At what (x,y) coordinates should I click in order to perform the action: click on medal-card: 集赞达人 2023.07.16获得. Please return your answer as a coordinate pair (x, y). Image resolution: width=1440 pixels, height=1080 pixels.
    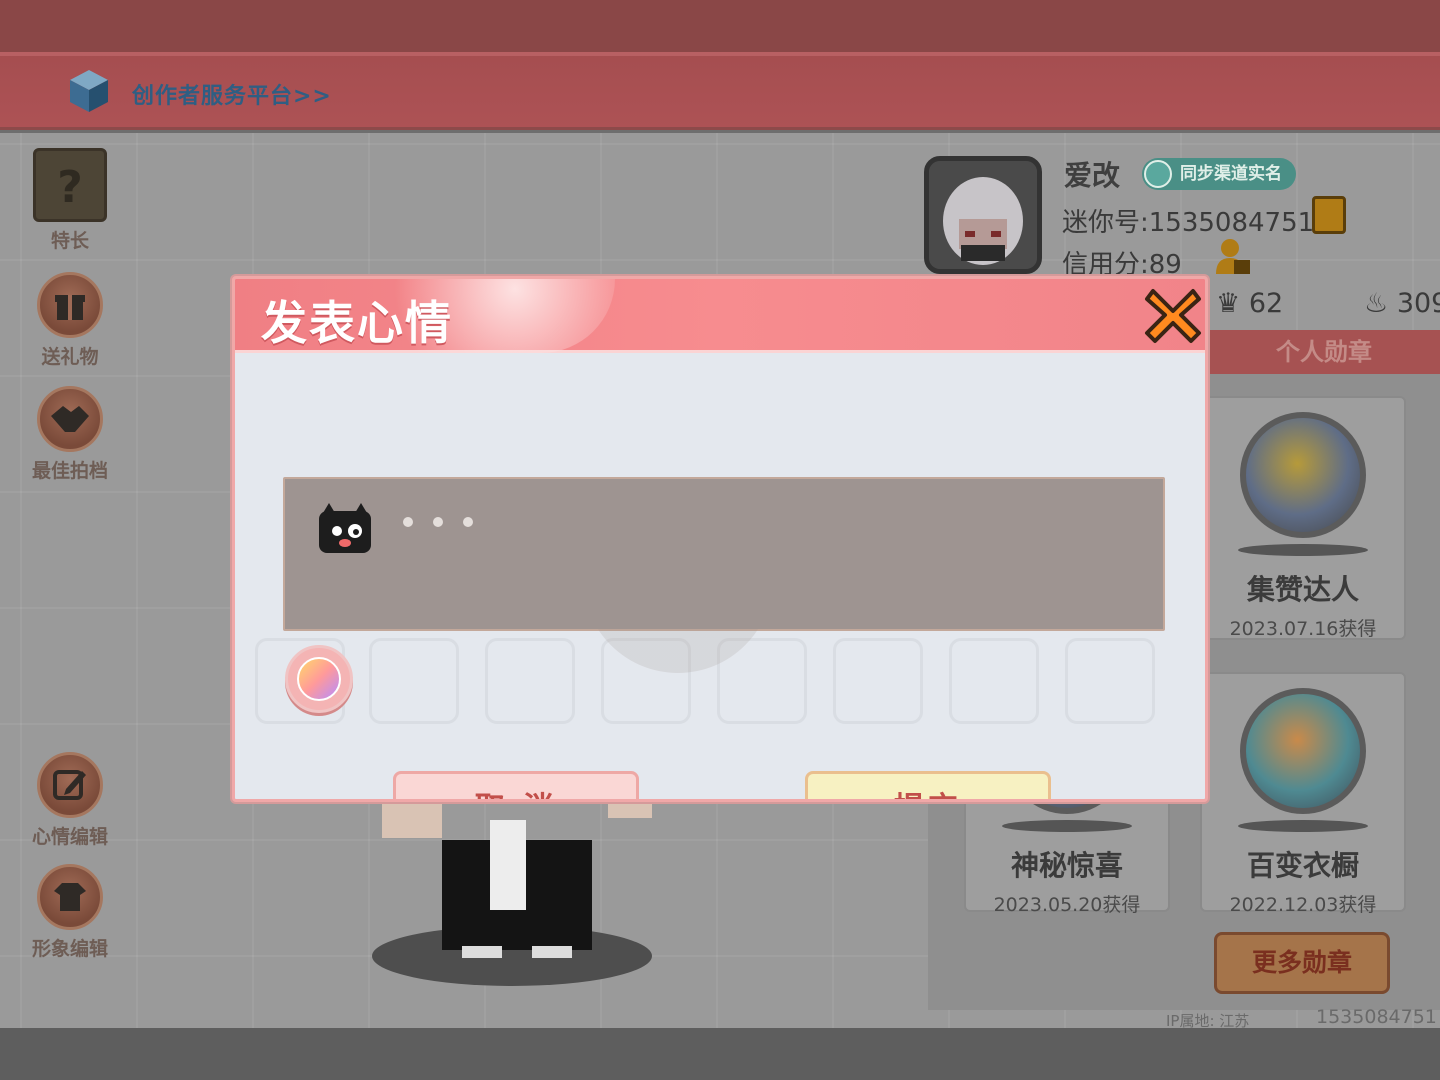
    Looking at the image, I should click on (1303, 518).